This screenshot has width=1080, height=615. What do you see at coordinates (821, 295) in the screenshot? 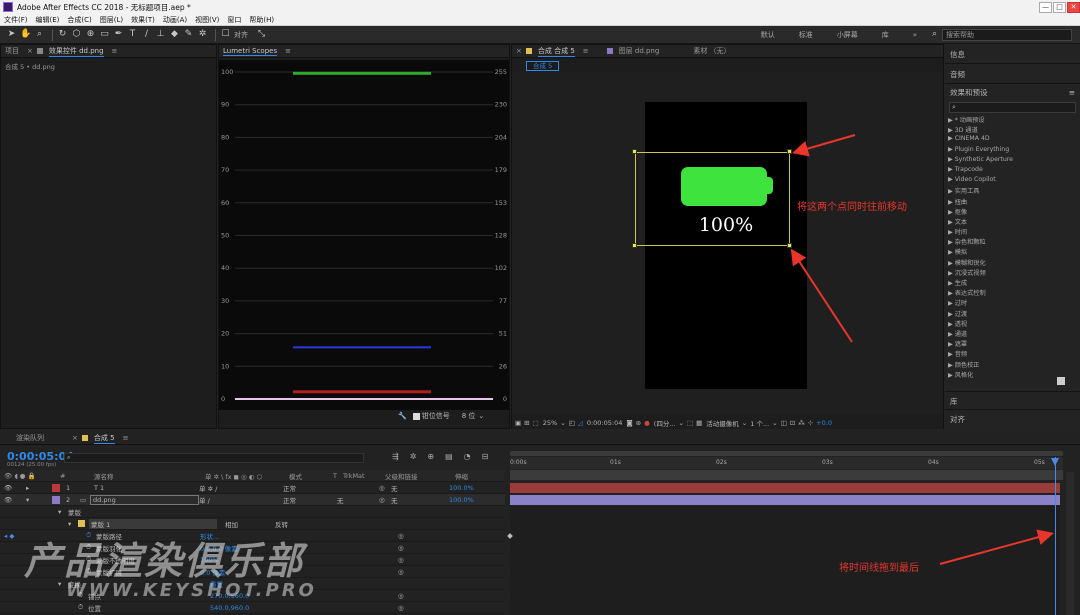
I see `annotation-arrow-bottom` at bounding box center [821, 295].